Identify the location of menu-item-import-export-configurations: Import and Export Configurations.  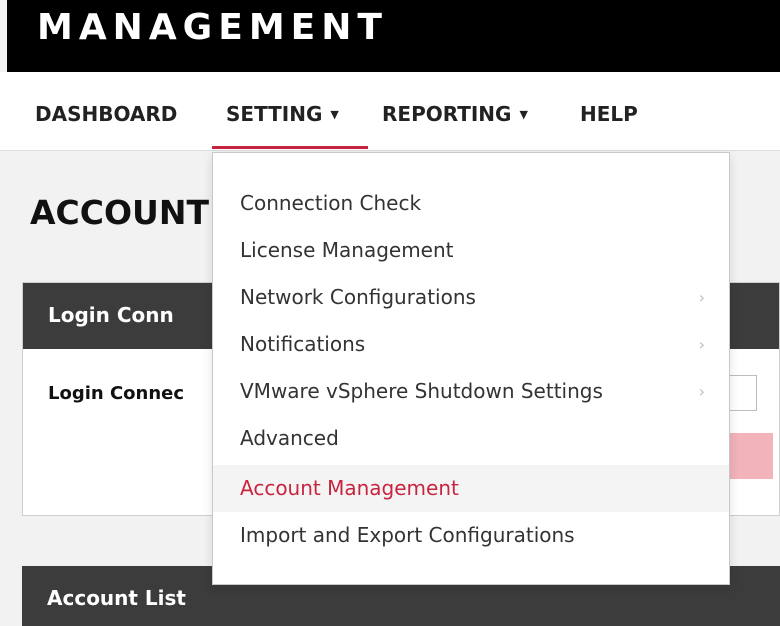
(471, 535).